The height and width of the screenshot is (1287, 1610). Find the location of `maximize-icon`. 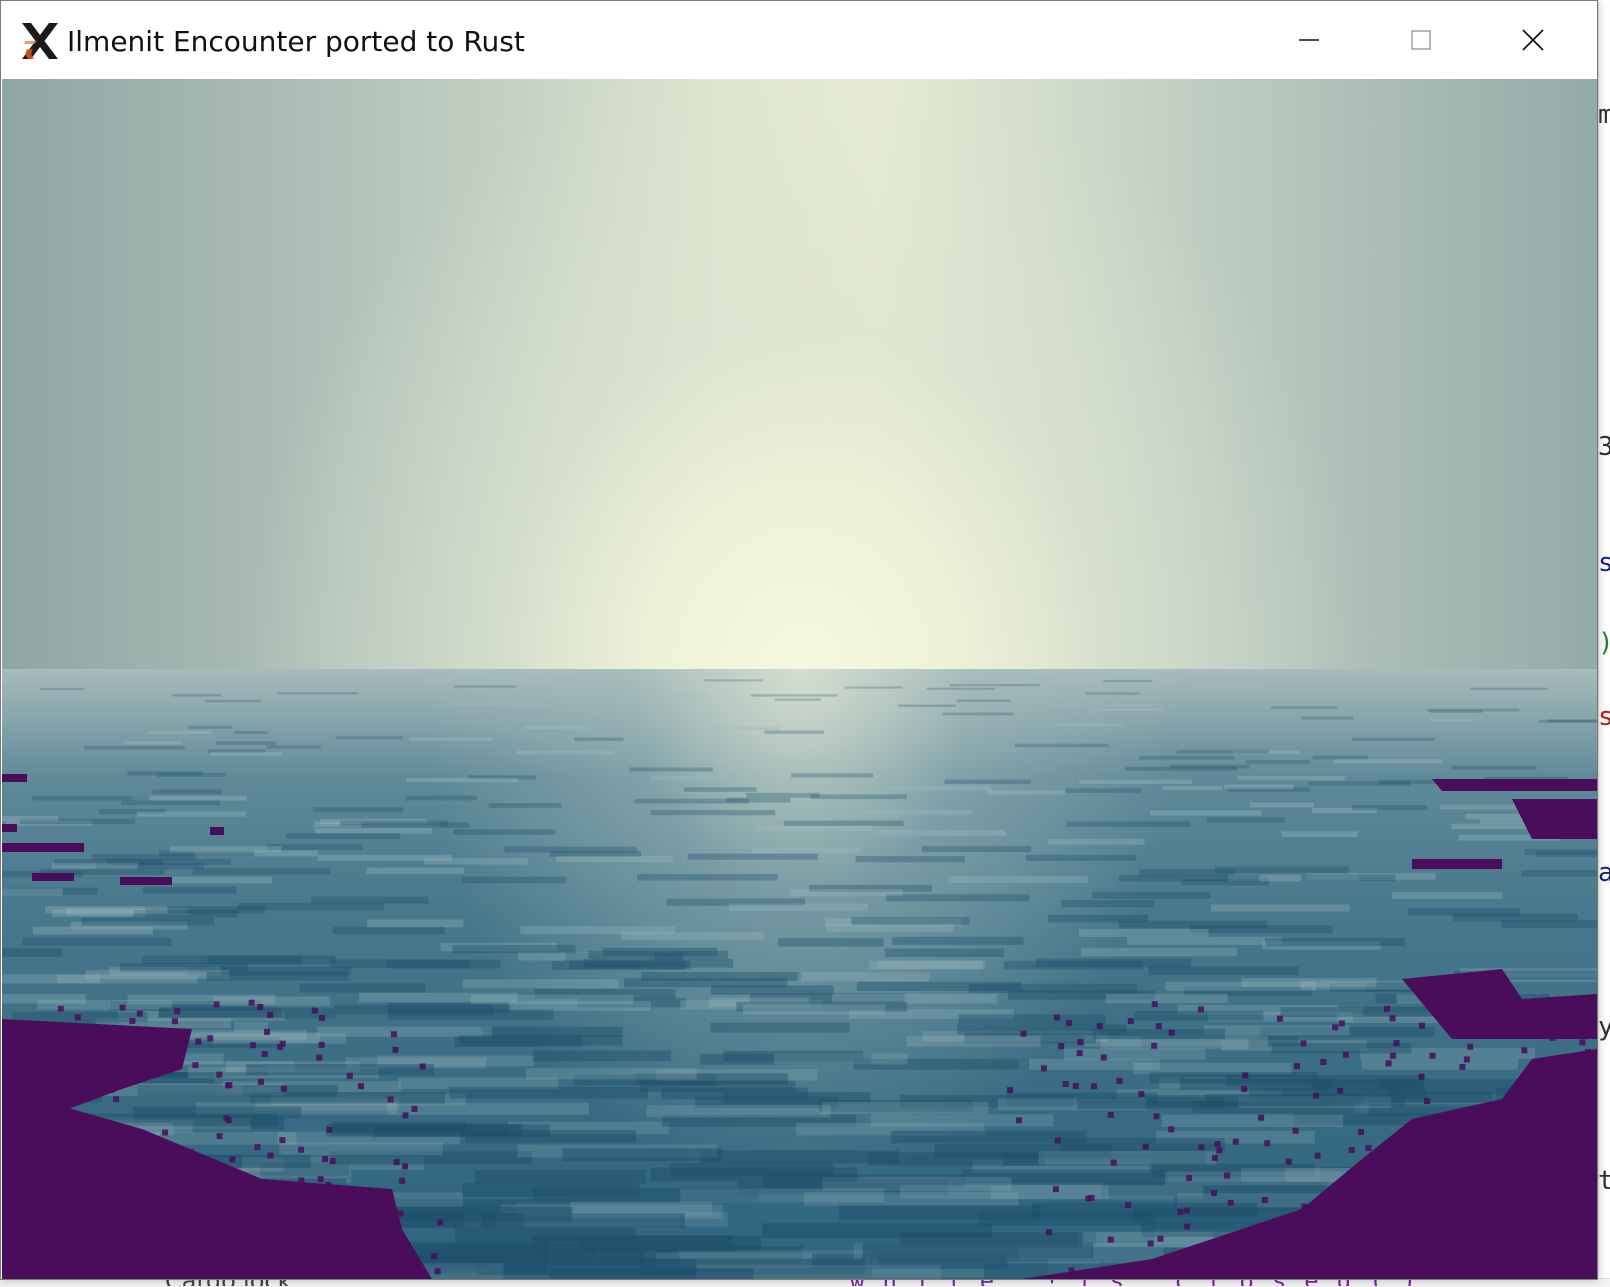

maximize-icon is located at coordinates (1421, 40).